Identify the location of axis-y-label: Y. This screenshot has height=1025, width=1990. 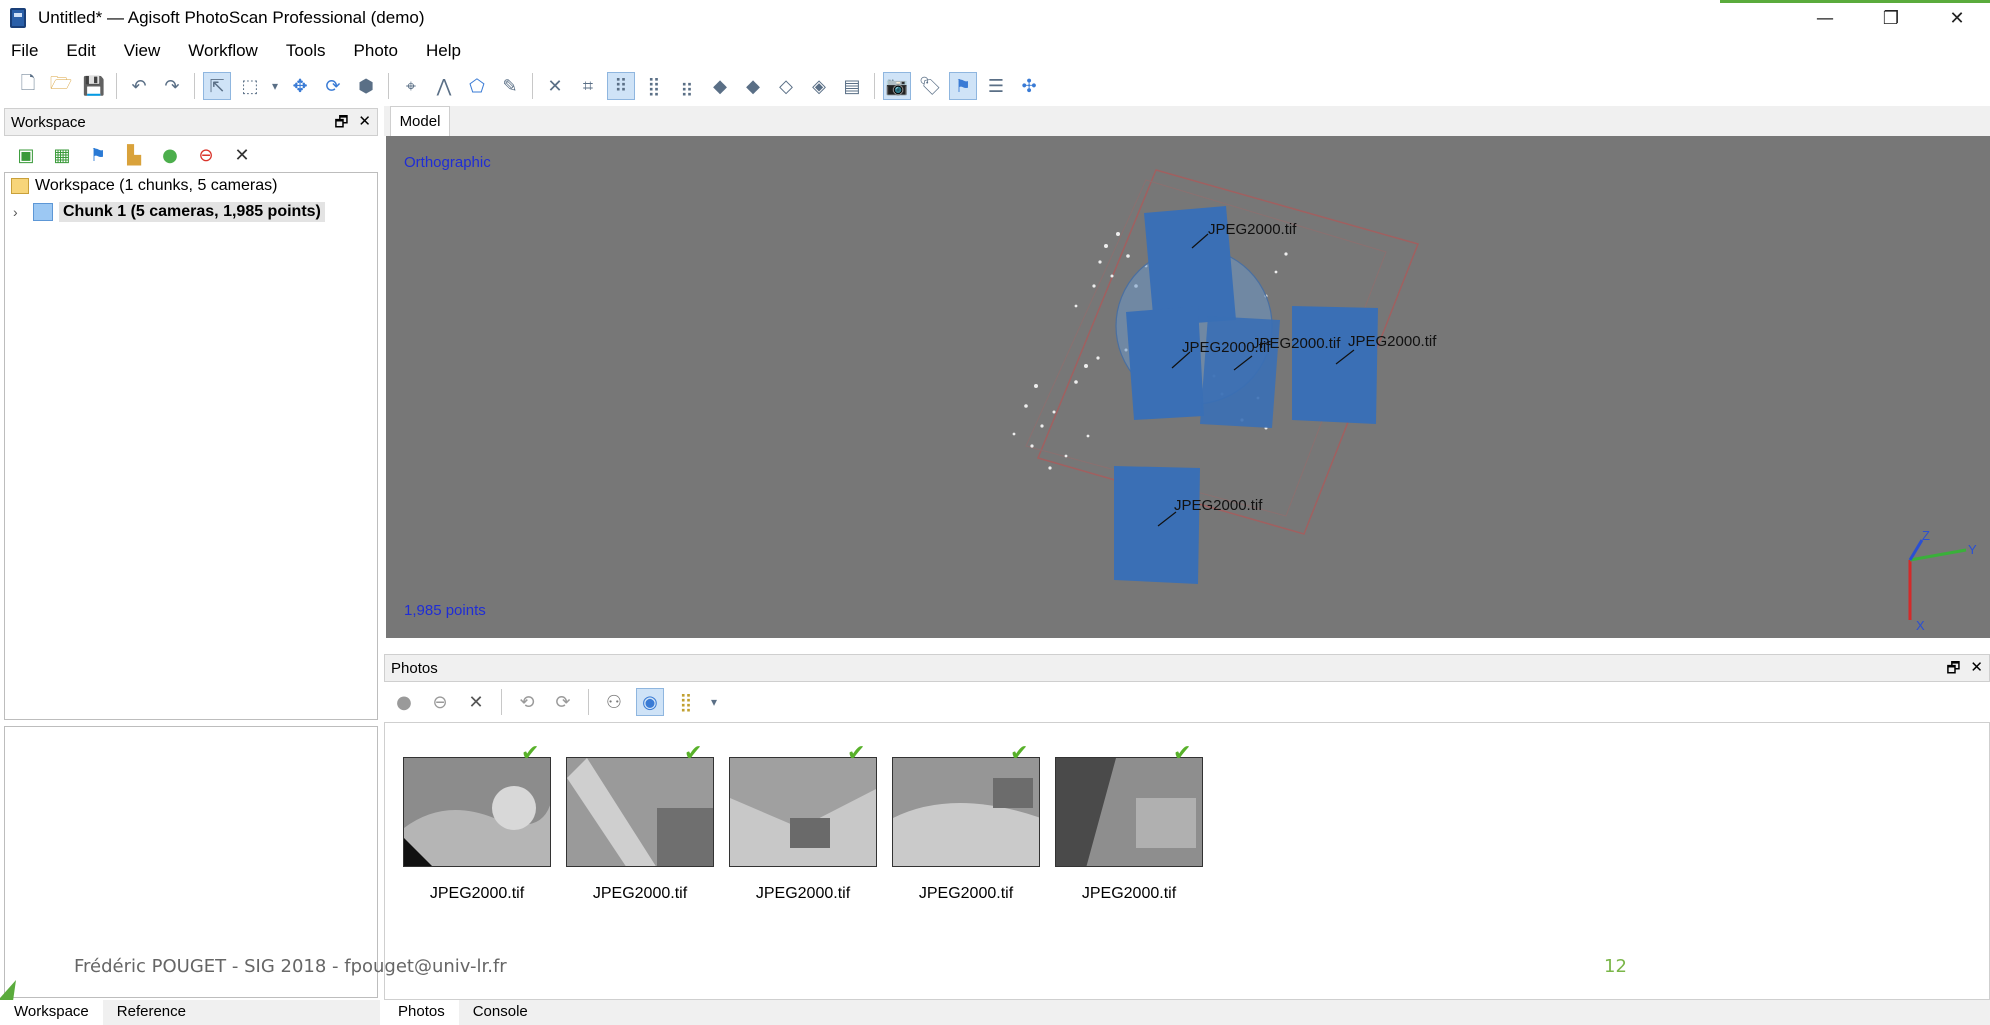
(1972, 549).